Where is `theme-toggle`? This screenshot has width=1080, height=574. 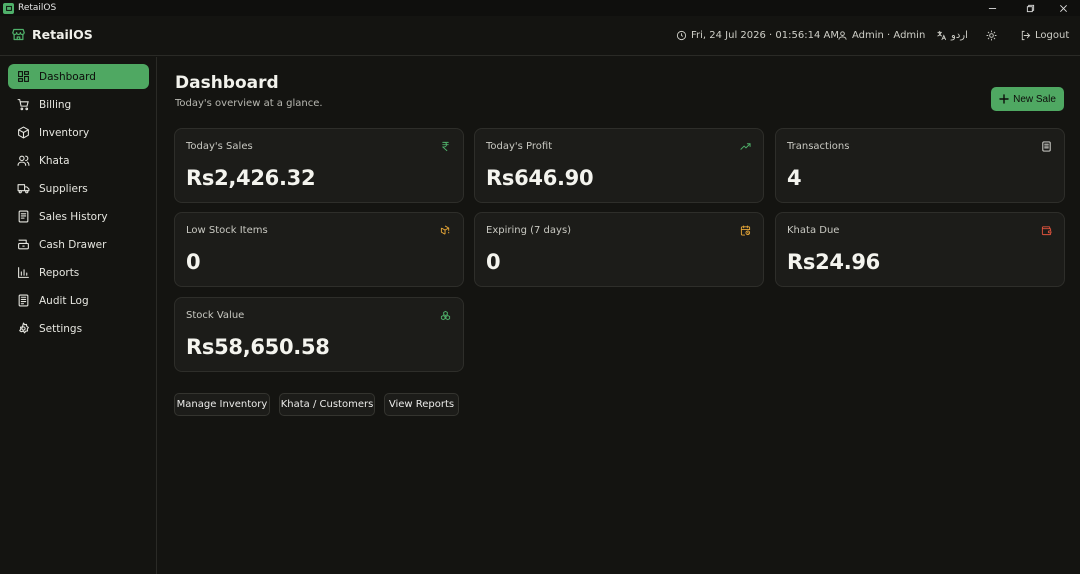
theme-toggle is located at coordinates (993, 35).